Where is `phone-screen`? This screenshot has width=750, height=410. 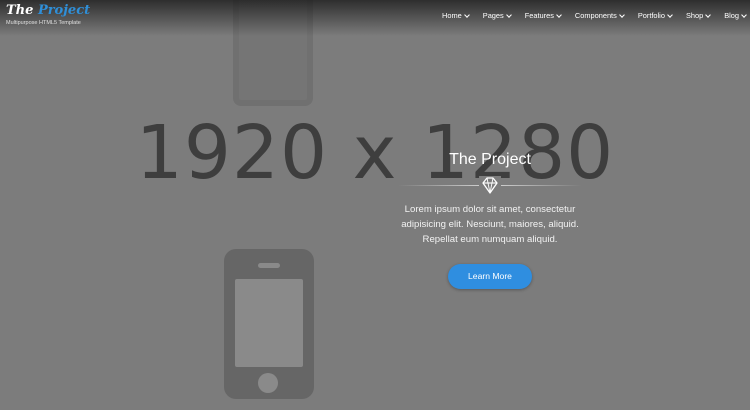
phone-screen is located at coordinates (269, 323).